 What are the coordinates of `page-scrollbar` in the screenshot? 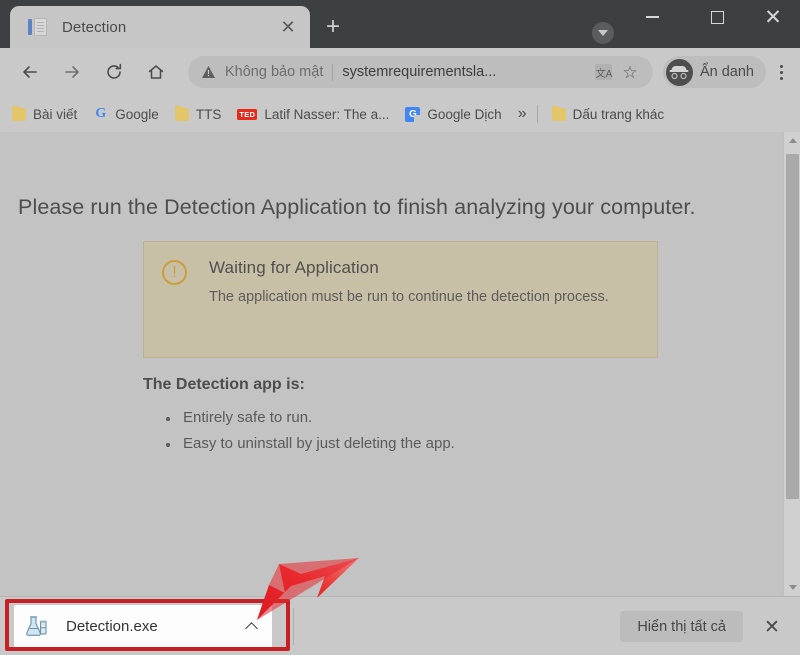 It's located at (791, 364).